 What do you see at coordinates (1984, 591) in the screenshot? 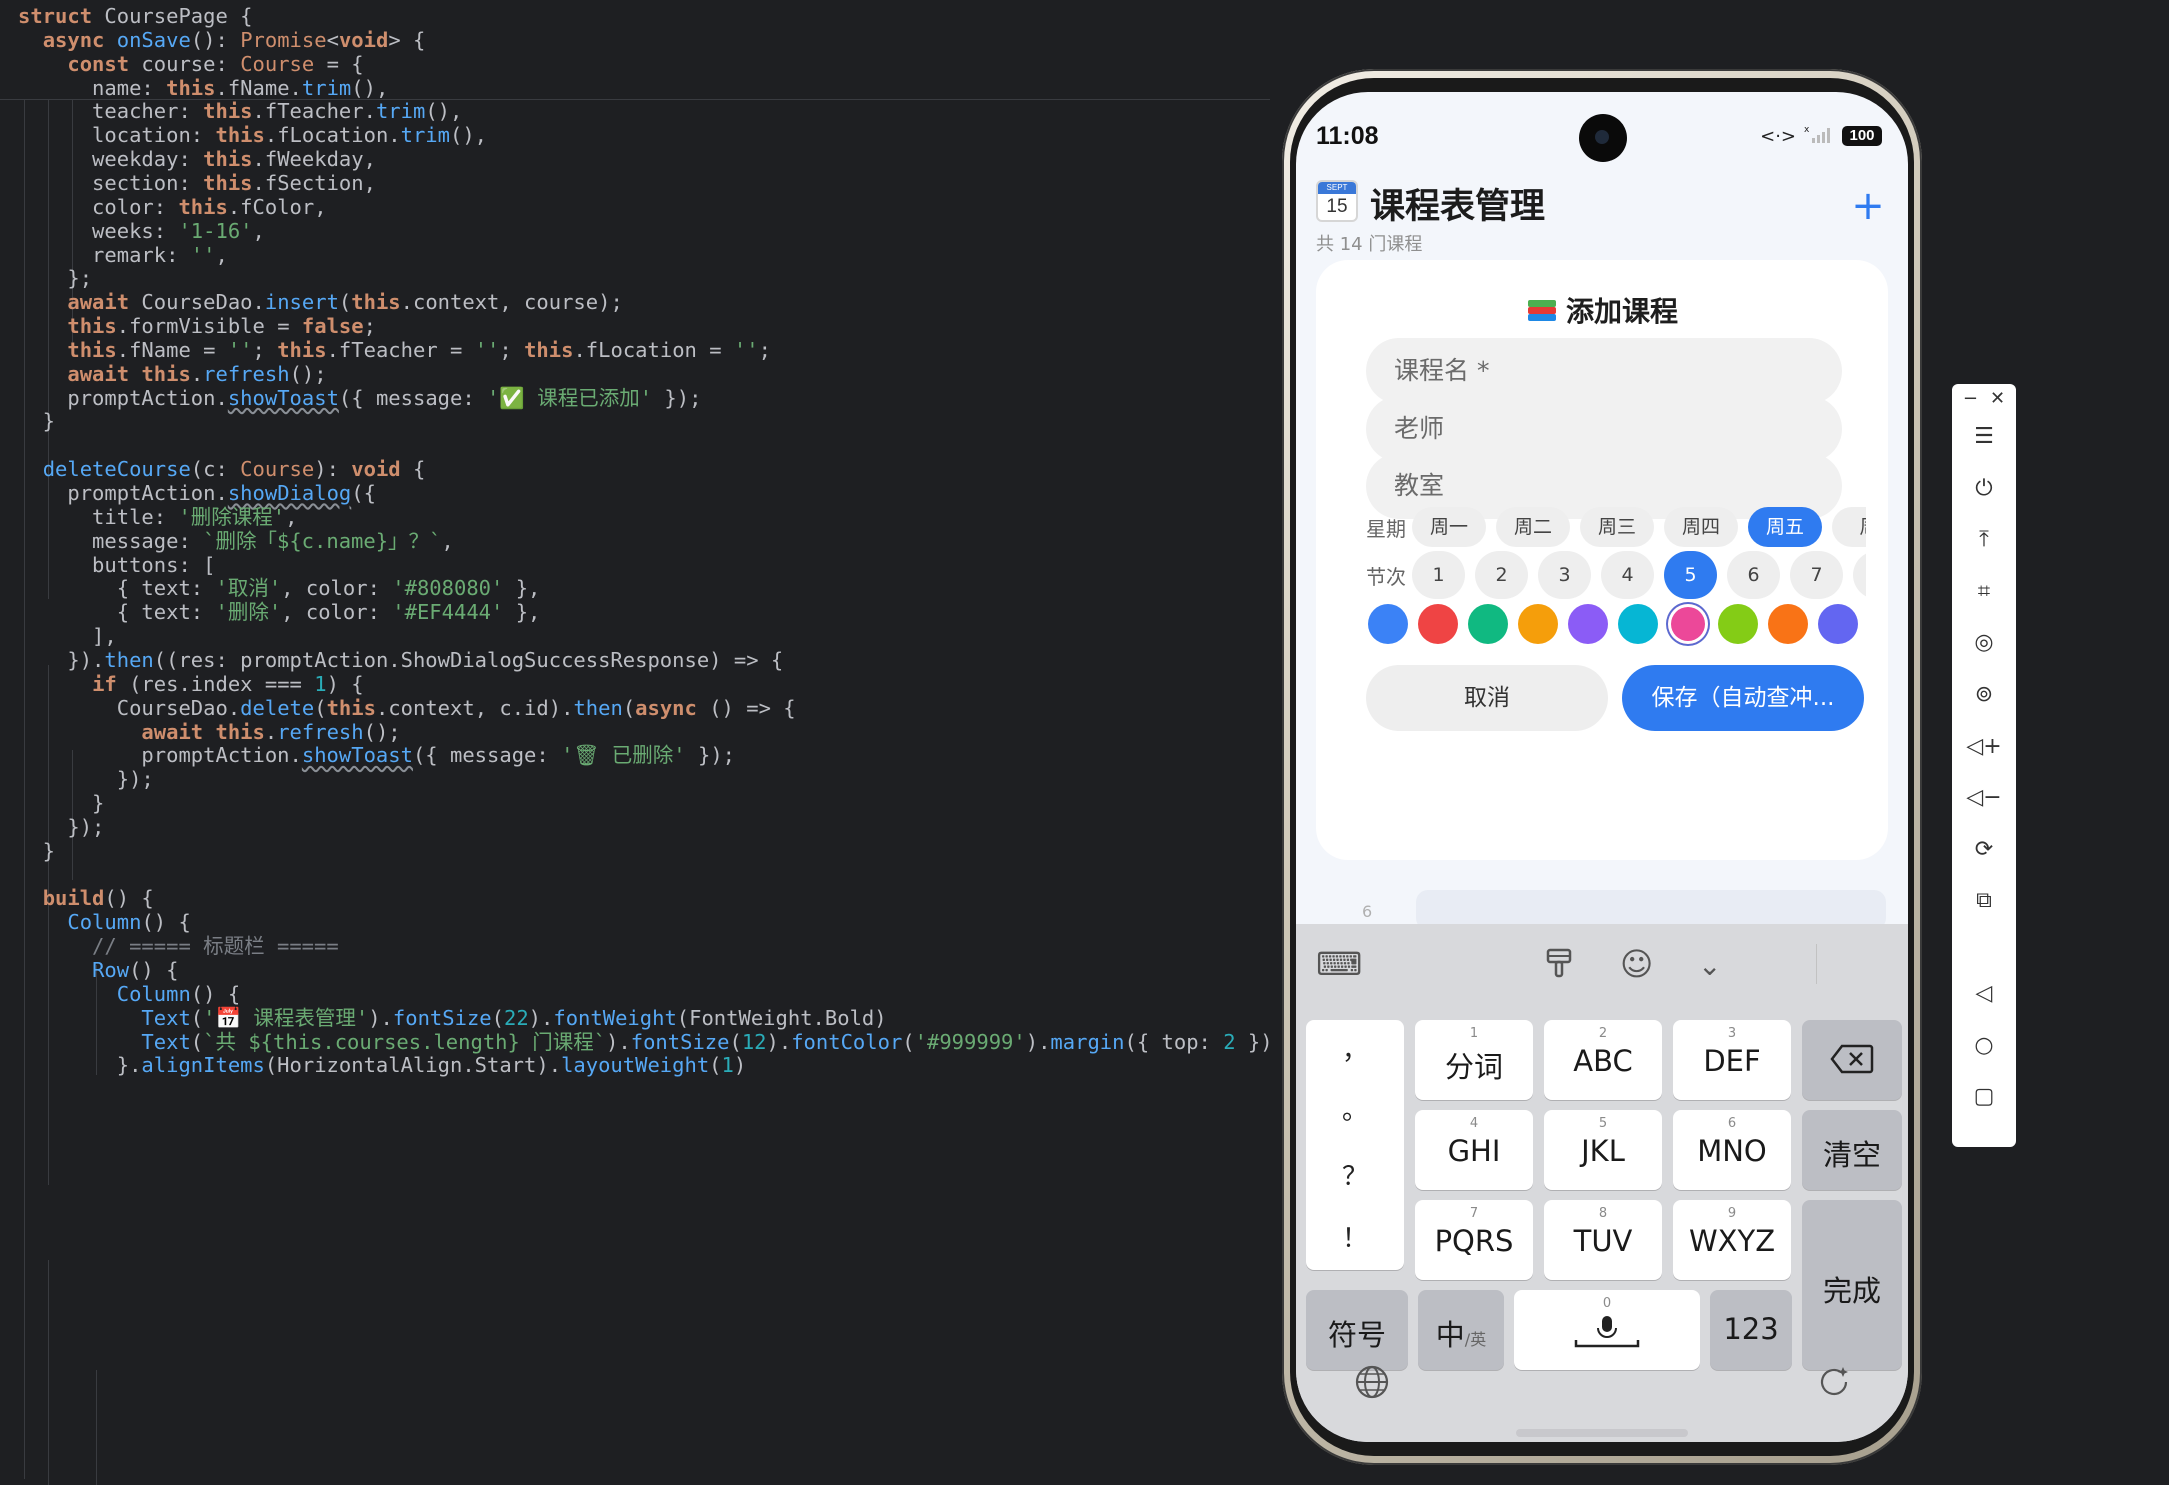
I see `crop-icon: ⌗` at bounding box center [1984, 591].